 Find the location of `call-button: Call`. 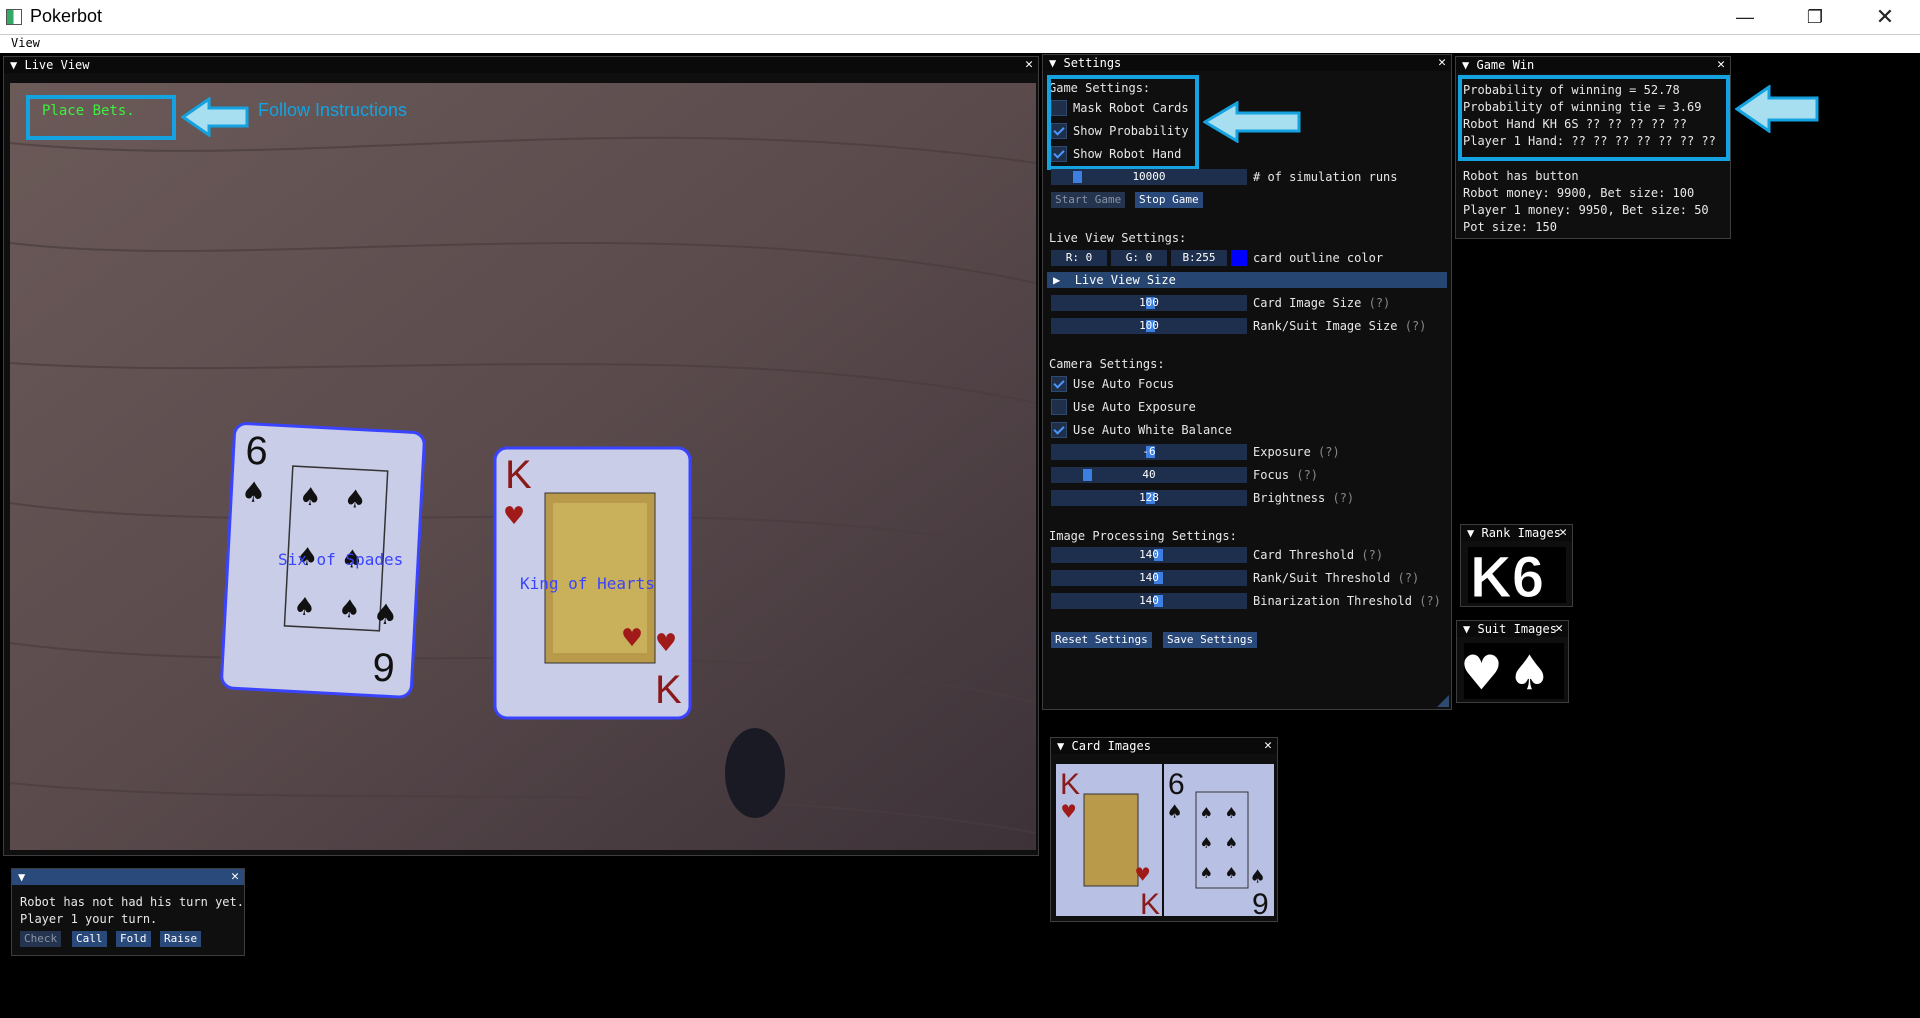

call-button: Call is located at coordinates (89, 939).